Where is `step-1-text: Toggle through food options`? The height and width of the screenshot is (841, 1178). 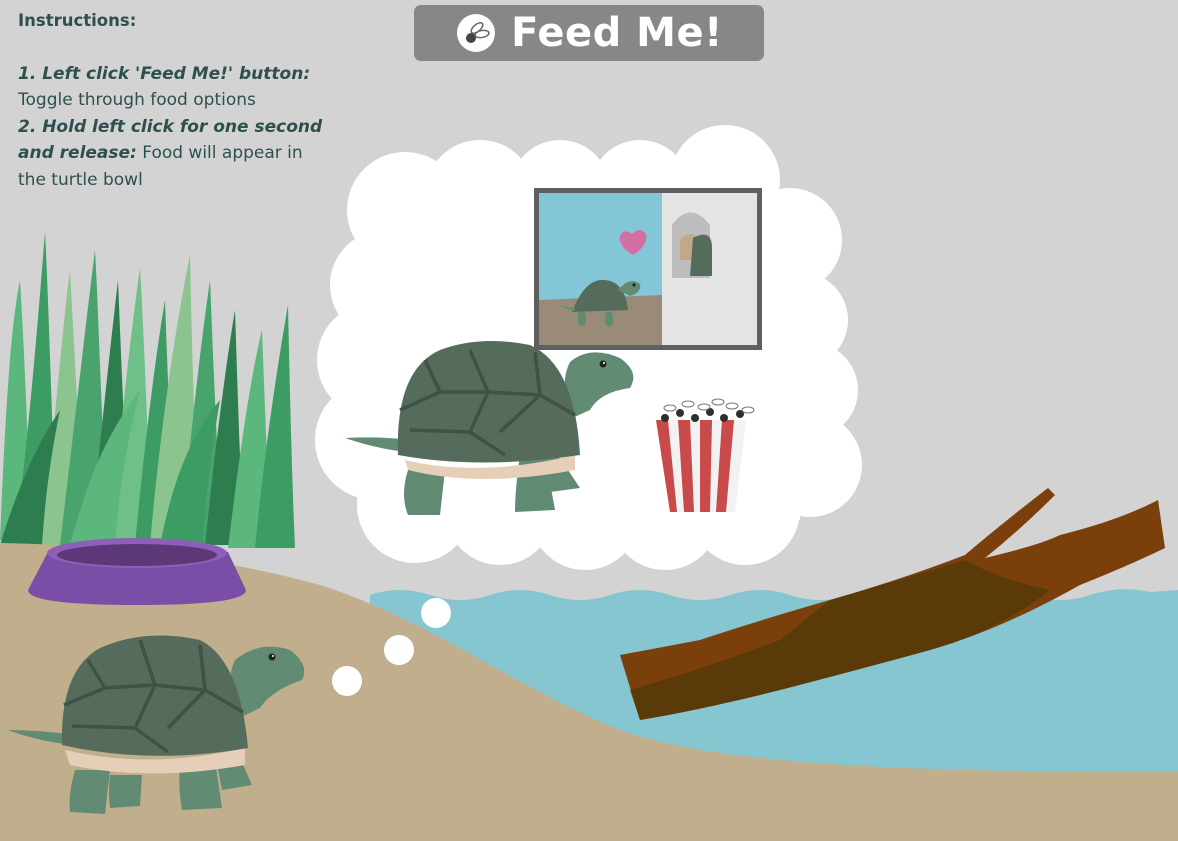 step-1-text: Toggle through food options is located at coordinates (137, 100).